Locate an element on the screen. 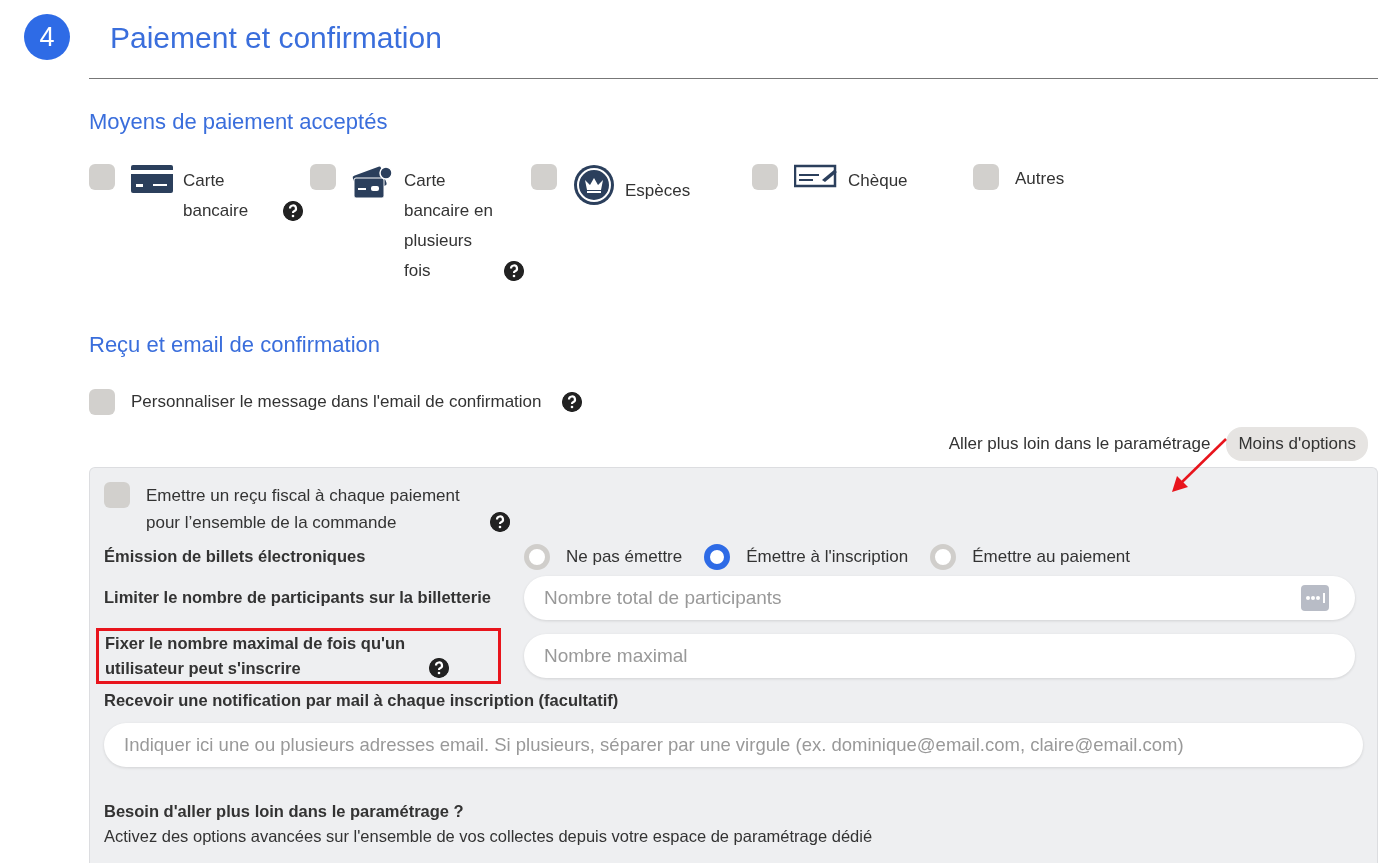 The height and width of the screenshot is (864, 1388). radio-label: Ne pas émettre is located at coordinates (624, 556).